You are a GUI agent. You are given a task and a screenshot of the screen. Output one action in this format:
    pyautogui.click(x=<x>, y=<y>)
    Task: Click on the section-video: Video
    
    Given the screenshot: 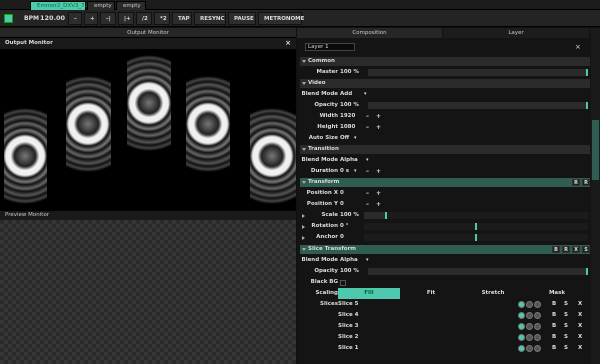 What is the action you would take?
    pyautogui.click(x=445, y=83)
    